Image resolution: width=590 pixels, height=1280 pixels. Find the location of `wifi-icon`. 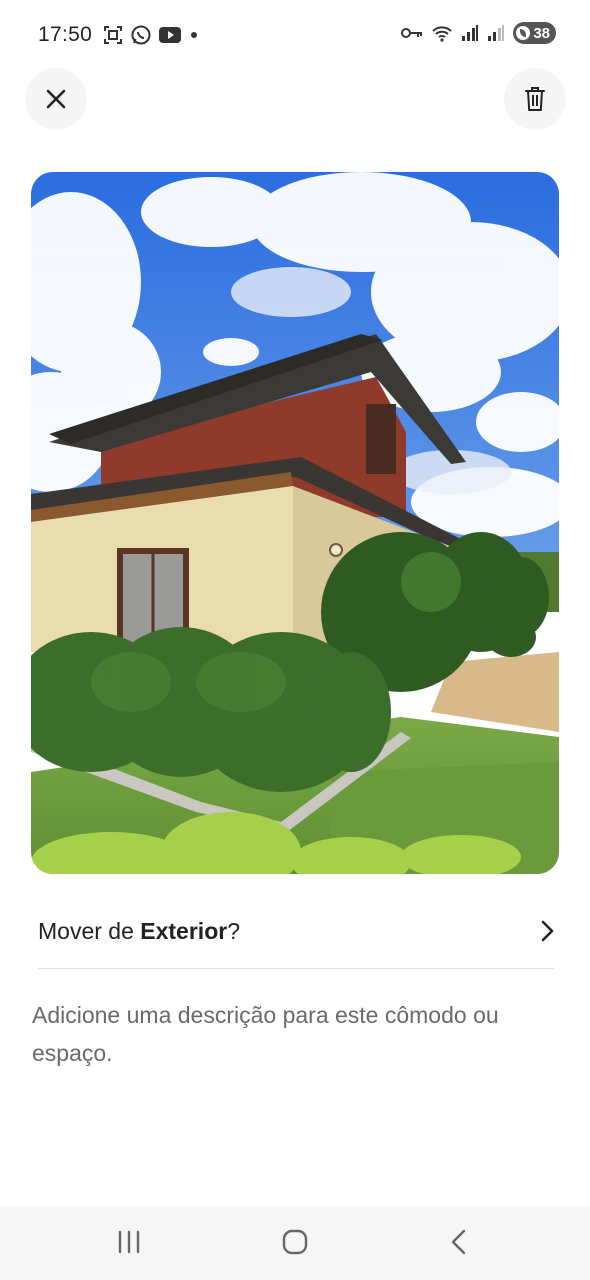

wifi-icon is located at coordinates (442, 34).